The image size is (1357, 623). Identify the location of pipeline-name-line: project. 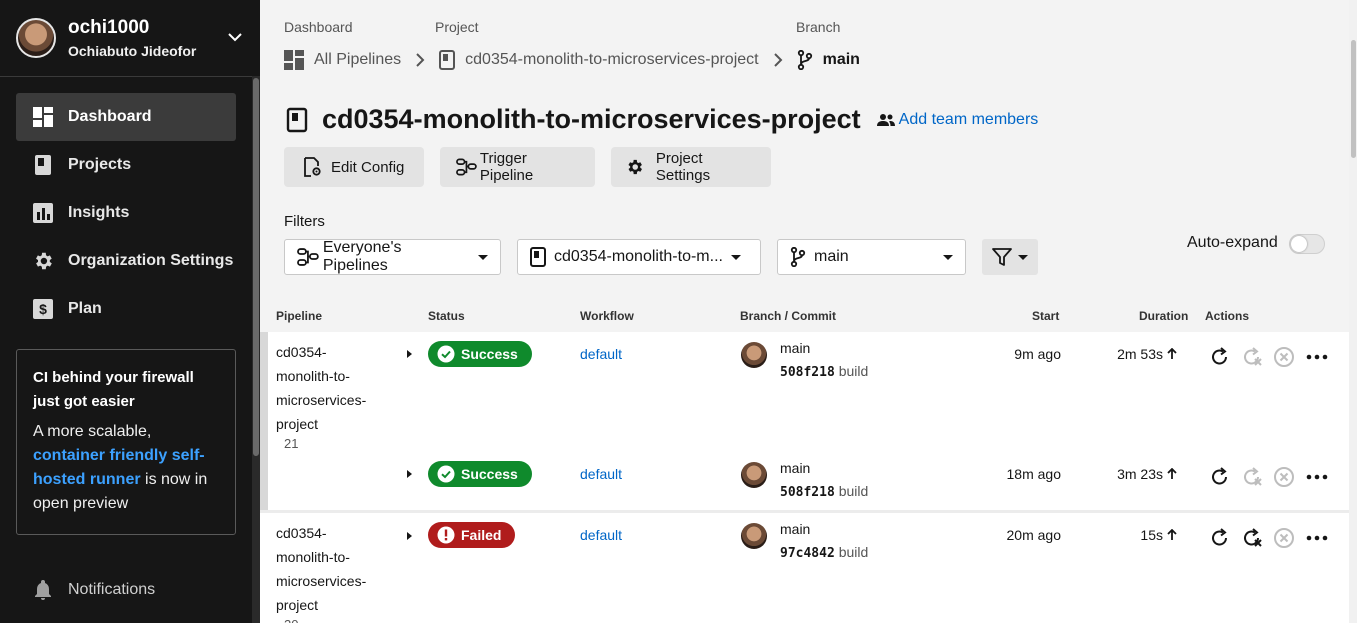
(297, 605).